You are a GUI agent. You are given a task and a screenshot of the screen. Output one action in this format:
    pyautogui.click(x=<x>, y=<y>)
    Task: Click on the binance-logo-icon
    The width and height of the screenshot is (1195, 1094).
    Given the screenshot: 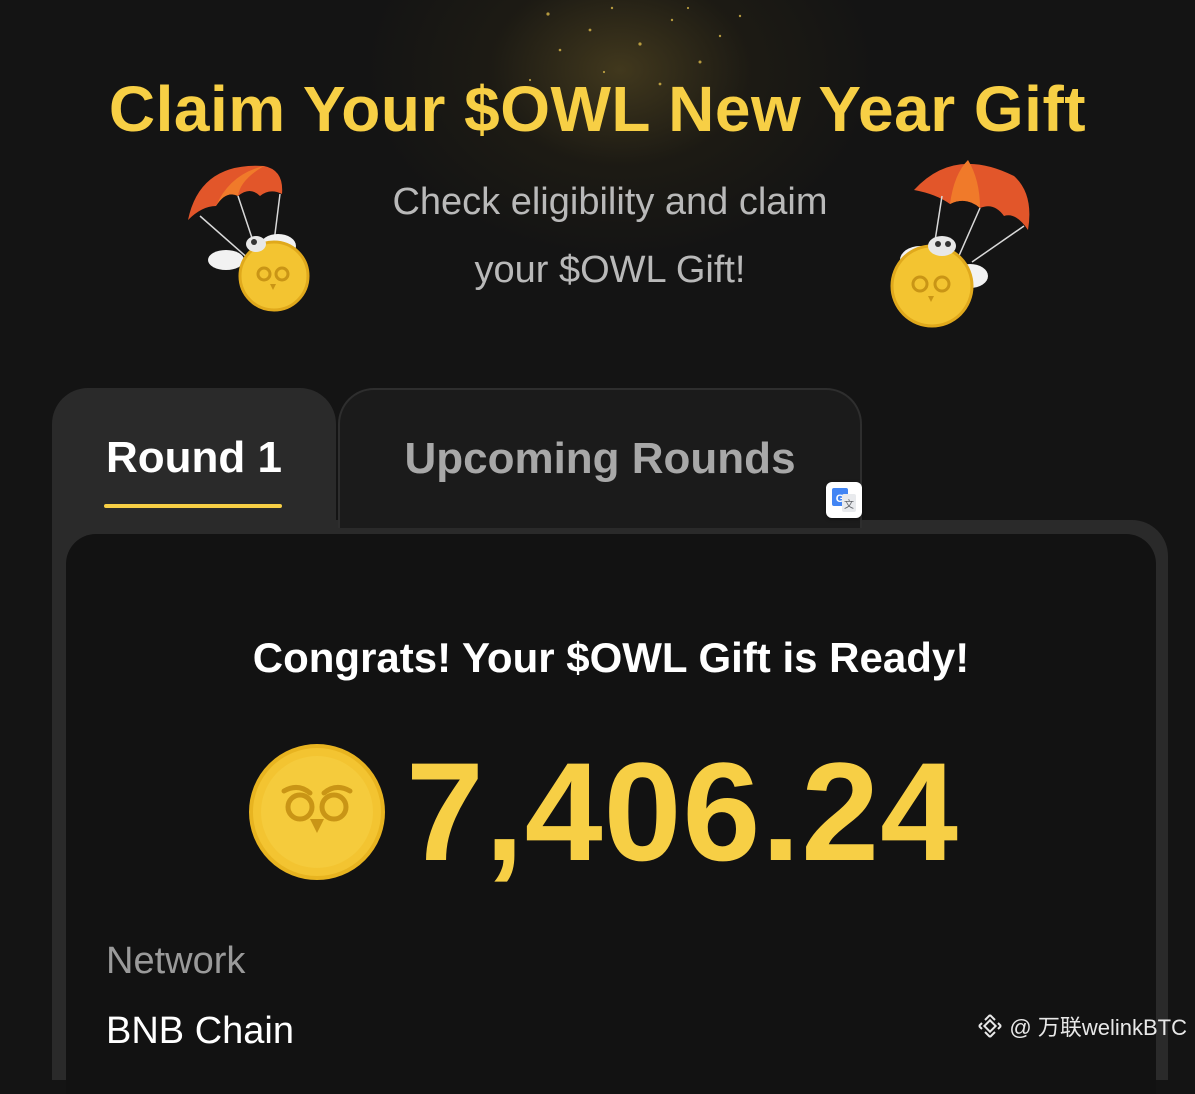 What is the action you would take?
    pyautogui.click(x=990, y=1026)
    